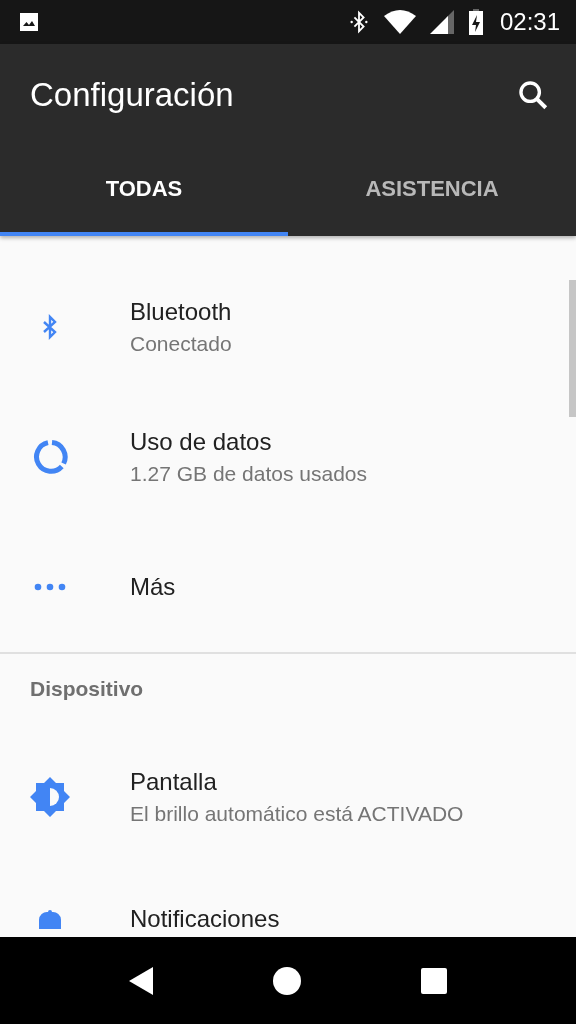 The height and width of the screenshot is (1024, 576). I want to click on bell-icon, so click(50, 919).